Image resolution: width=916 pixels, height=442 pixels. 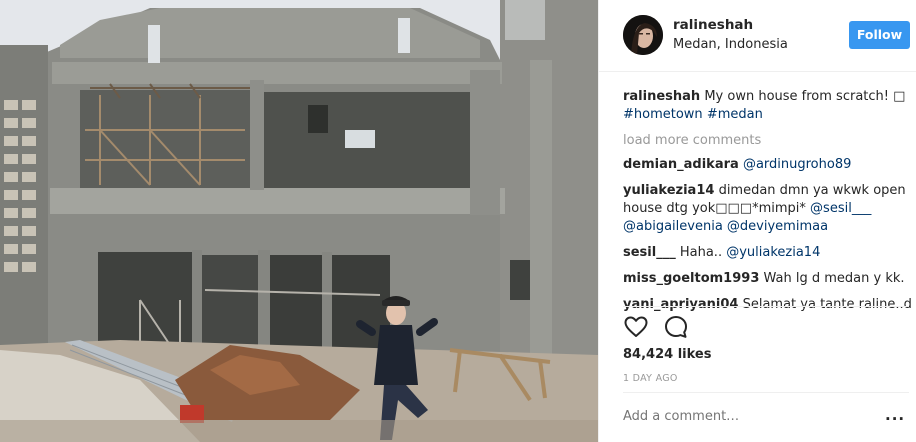 I want to click on username-link: ralineshah, so click(x=713, y=25).